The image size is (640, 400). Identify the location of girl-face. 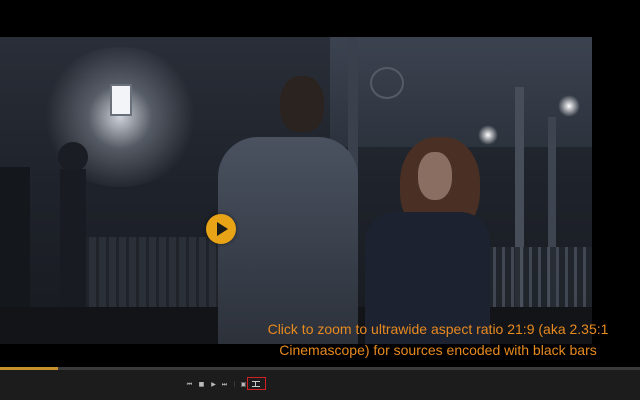
(435, 176).